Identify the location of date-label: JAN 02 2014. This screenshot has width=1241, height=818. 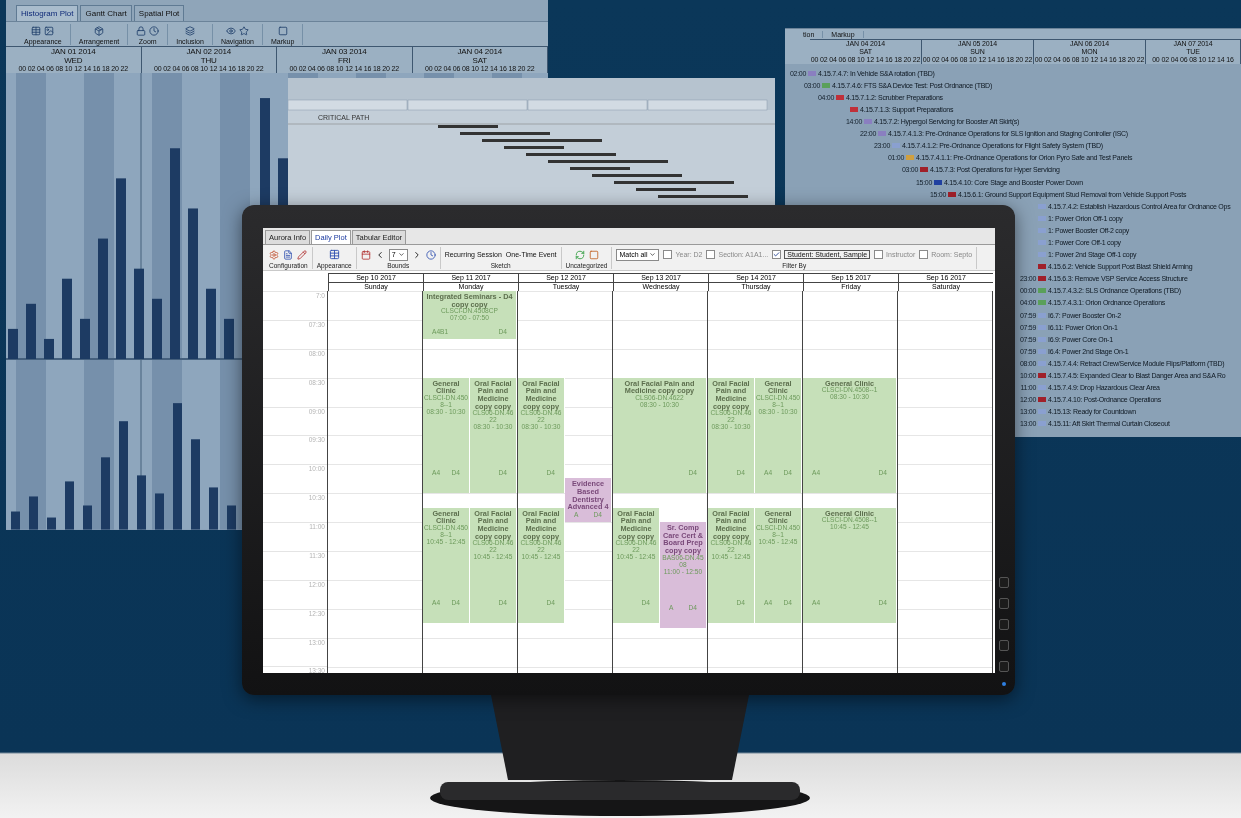
(209, 52).